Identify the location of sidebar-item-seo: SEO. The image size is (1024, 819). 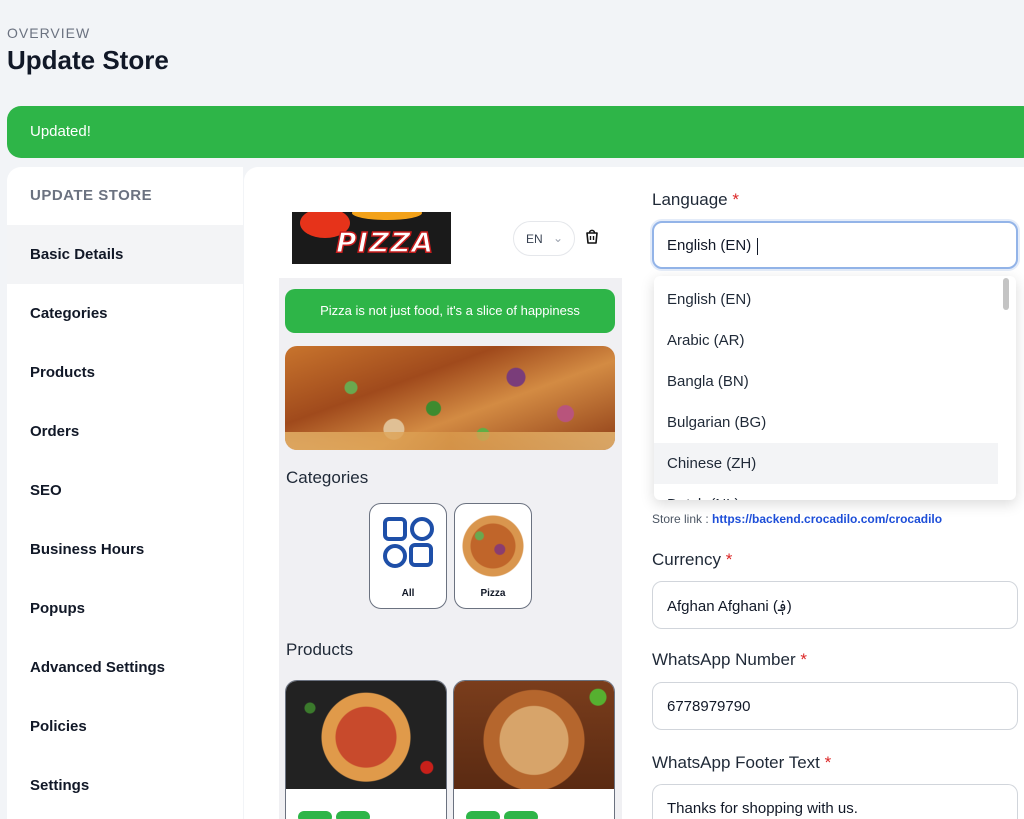
(125, 490).